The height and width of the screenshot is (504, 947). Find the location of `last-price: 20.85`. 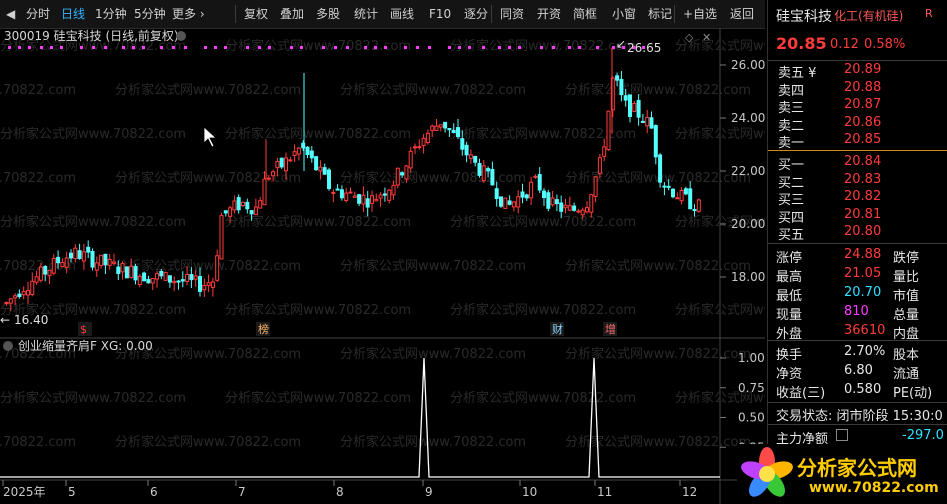

last-price: 20.85 is located at coordinates (801, 43).